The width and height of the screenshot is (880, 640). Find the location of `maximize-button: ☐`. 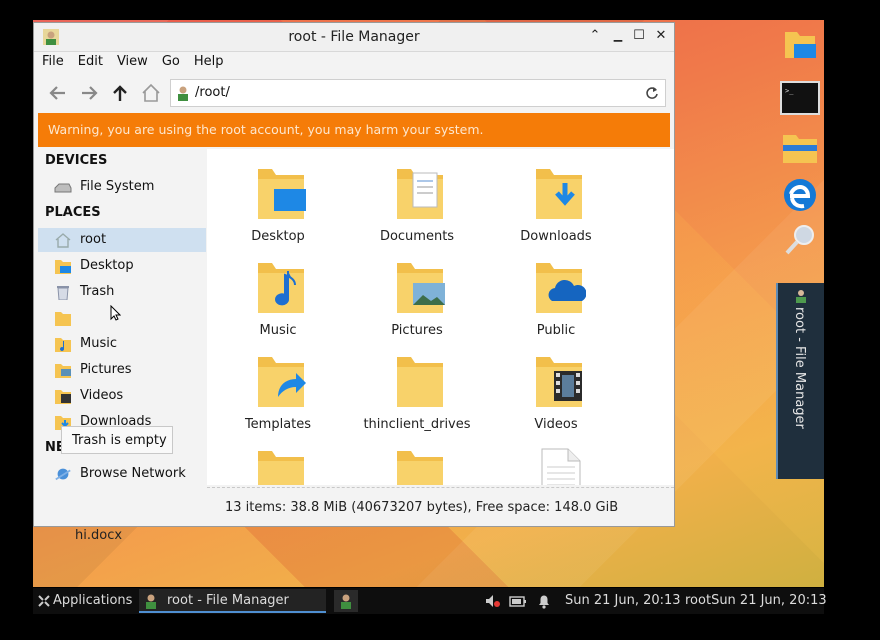

maximize-button: ☐ is located at coordinates (639, 36).